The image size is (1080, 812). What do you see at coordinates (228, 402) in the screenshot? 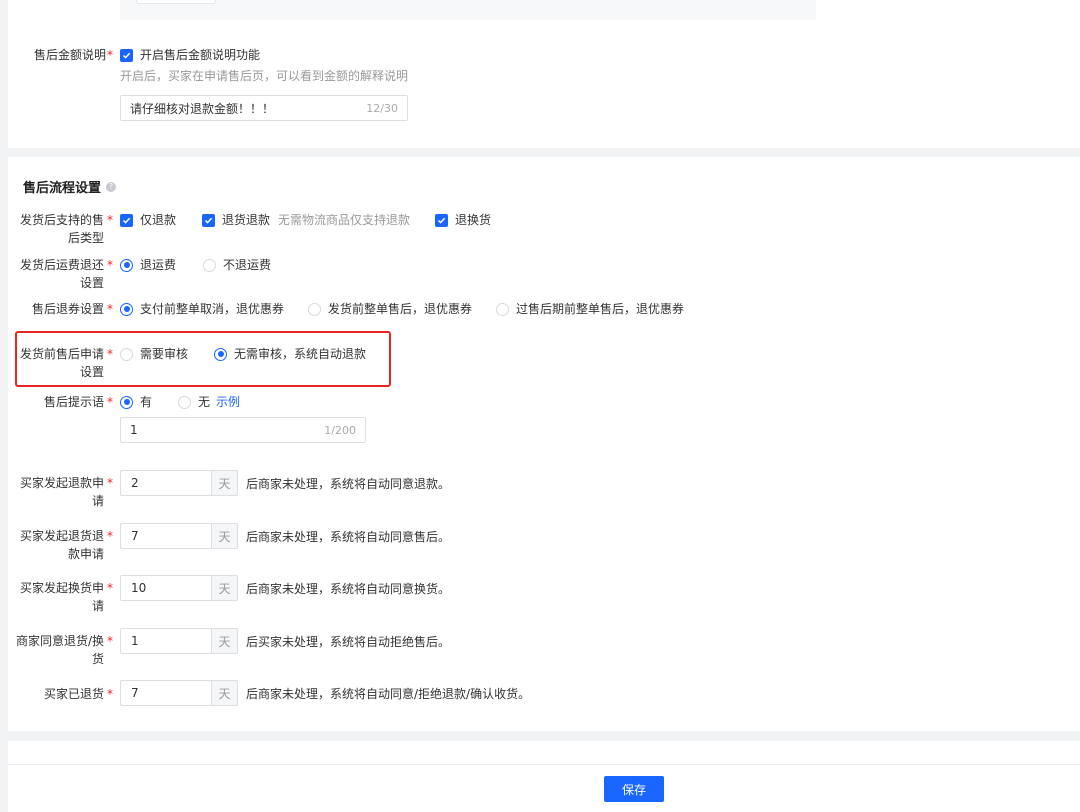
I see `tip-example-link: 示例` at bounding box center [228, 402].